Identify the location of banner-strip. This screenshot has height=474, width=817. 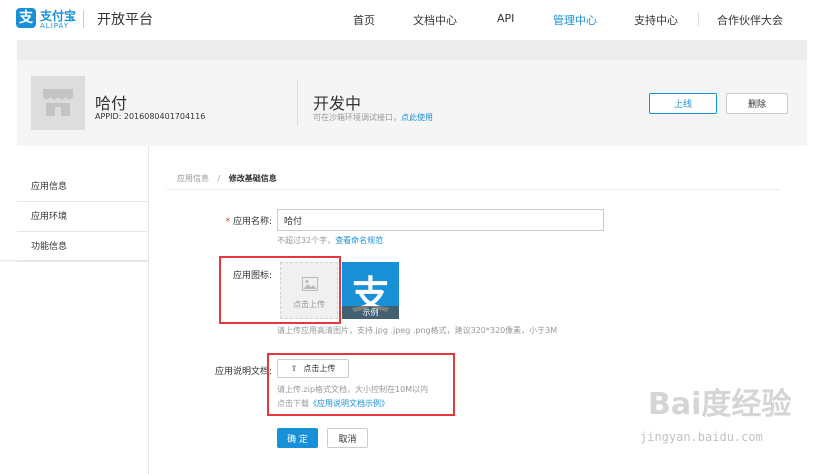
(412, 50).